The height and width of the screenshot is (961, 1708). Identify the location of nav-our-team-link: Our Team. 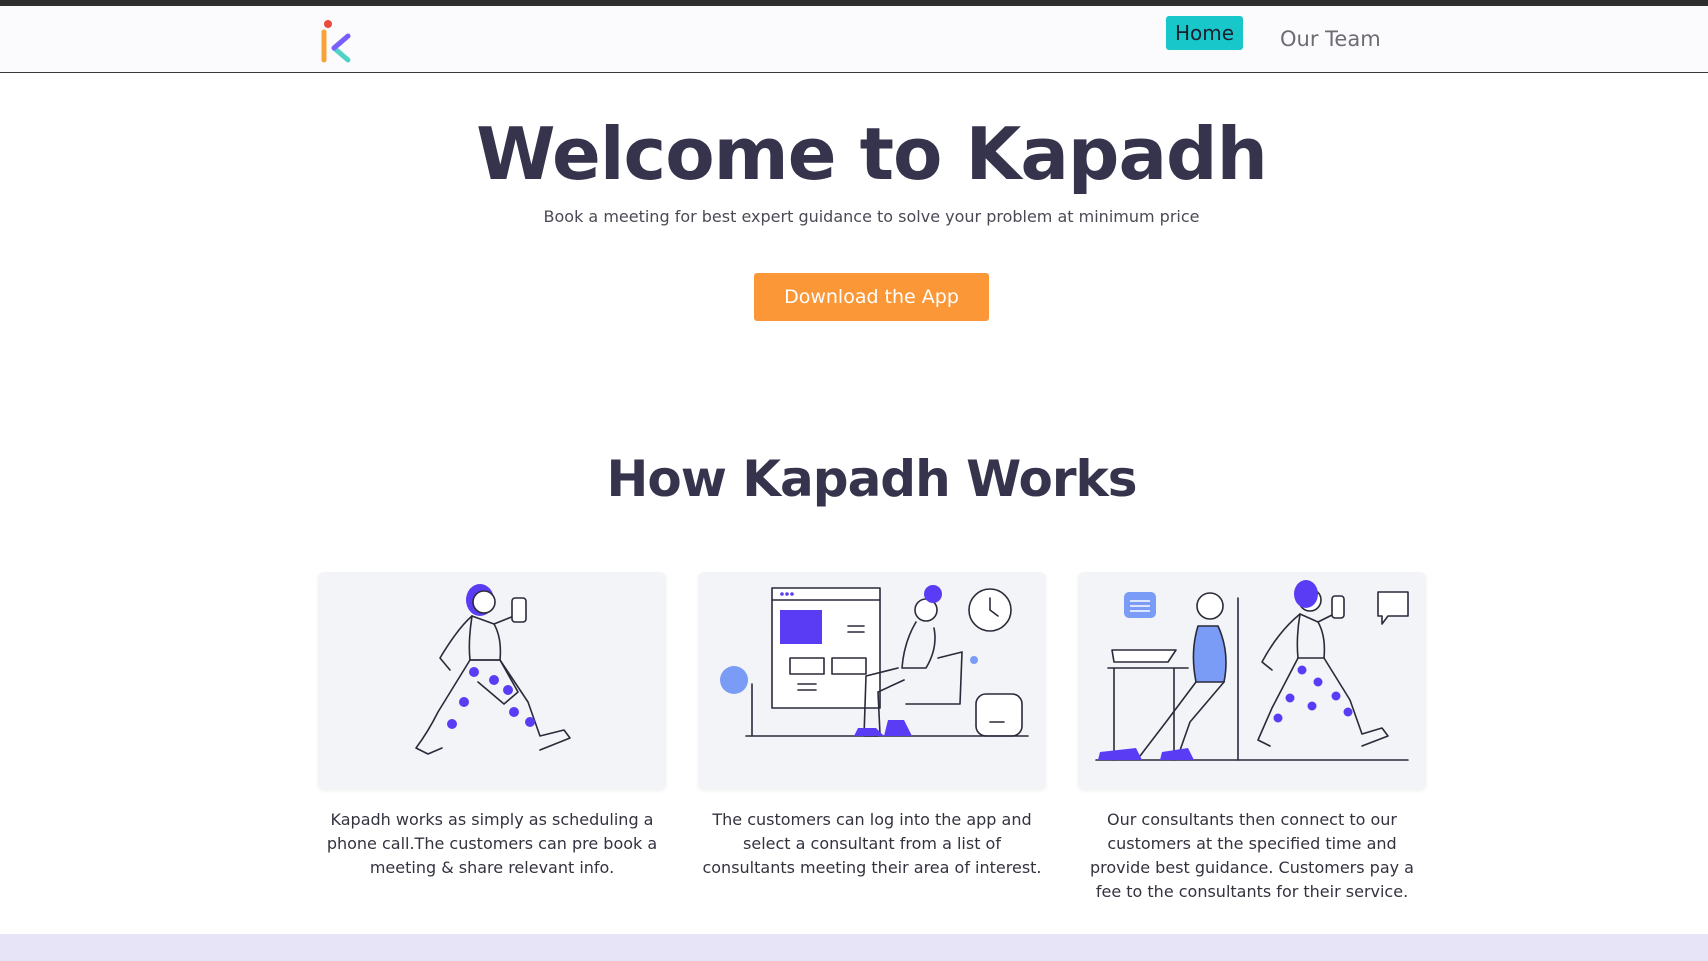
(1330, 39).